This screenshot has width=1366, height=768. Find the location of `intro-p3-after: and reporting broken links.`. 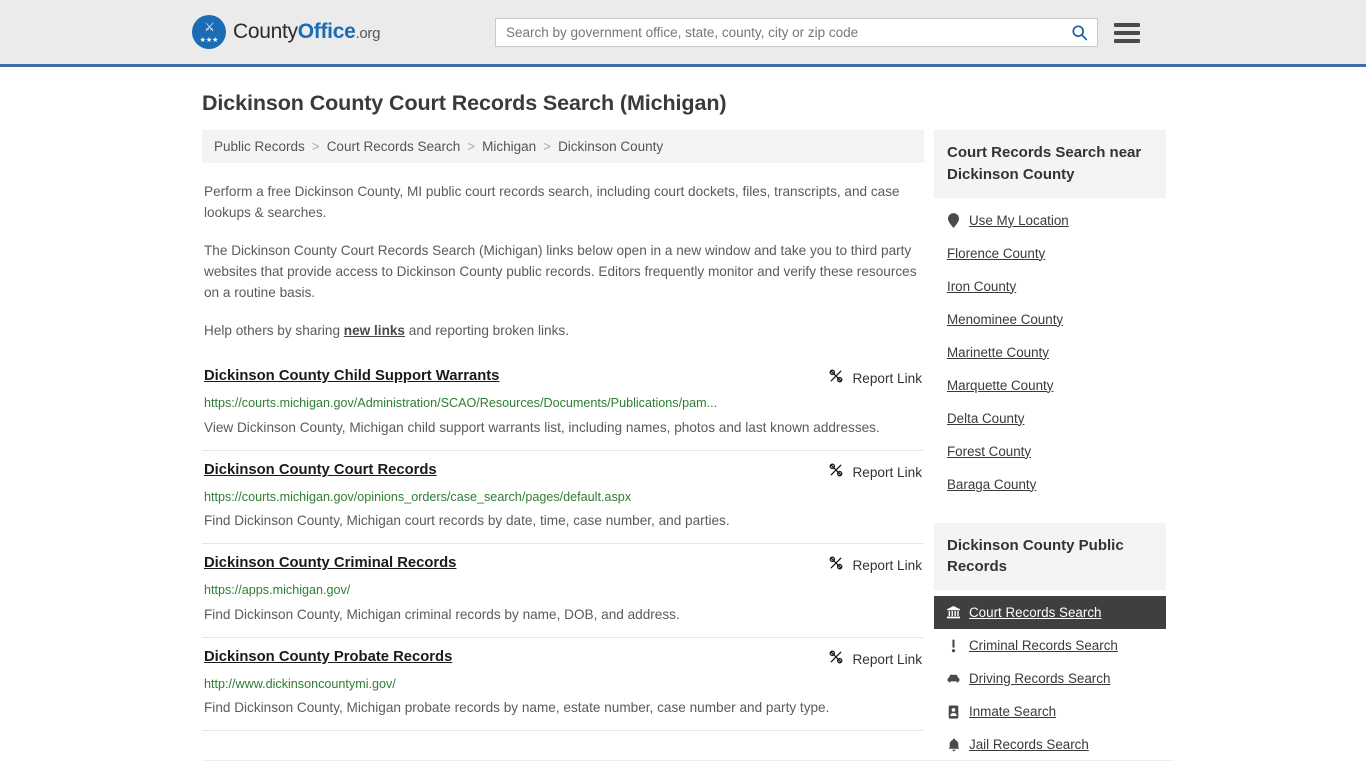

intro-p3-after: and reporting broken links. is located at coordinates (487, 331).